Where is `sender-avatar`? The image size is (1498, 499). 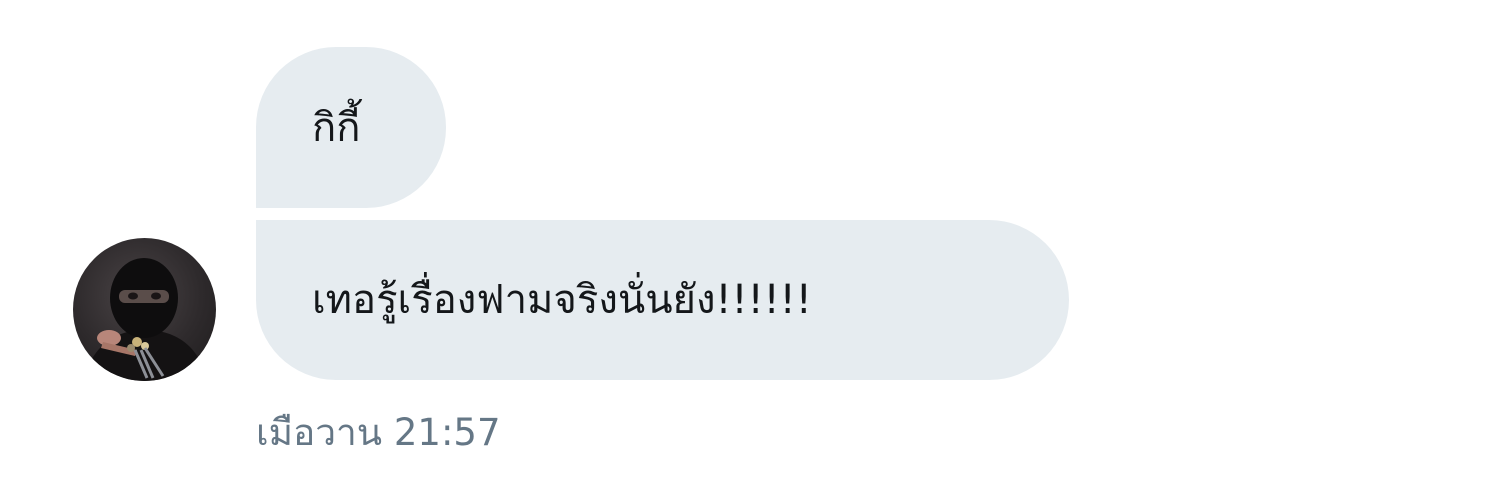 sender-avatar is located at coordinates (144, 309).